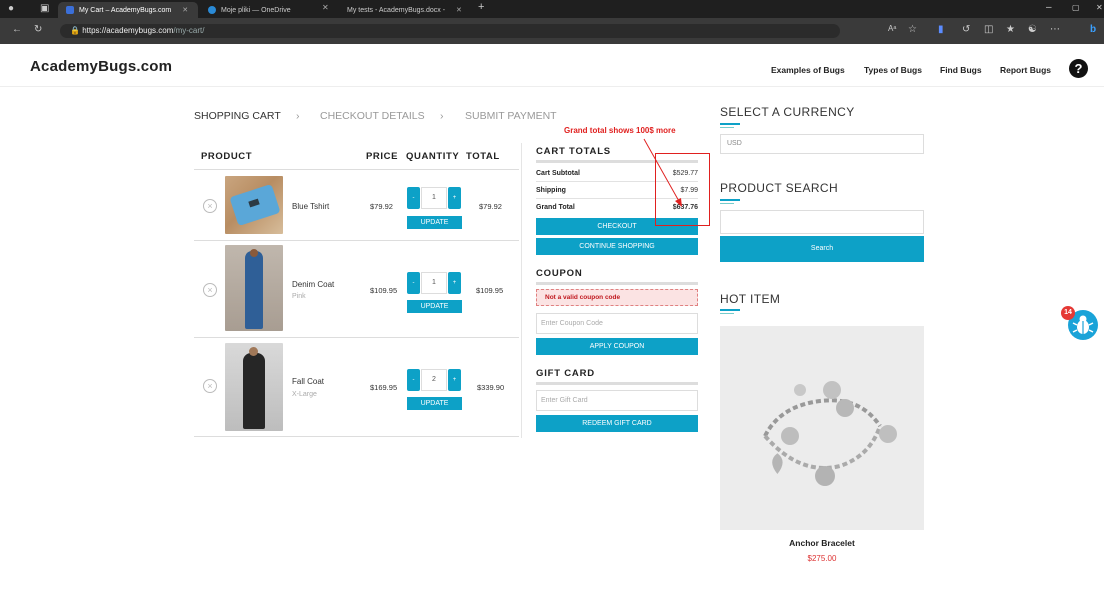 The height and width of the screenshot is (597, 1104). Describe the element at coordinates (299, 296) in the screenshot. I see `product-variant: Pink` at that location.